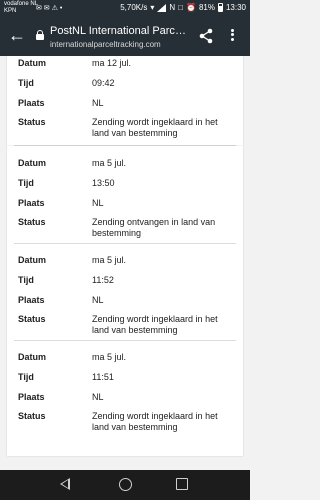 This screenshot has width=320, height=500. What do you see at coordinates (40, 35) in the screenshot?
I see `lock-icon` at bounding box center [40, 35].